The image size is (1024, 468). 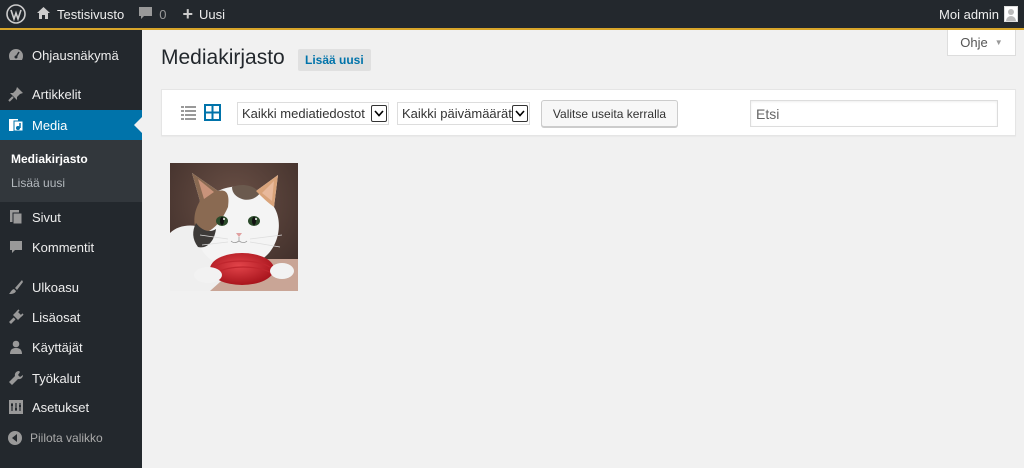 What do you see at coordinates (46, 217) in the screenshot?
I see `sidebar-item-label: Sivut` at bounding box center [46, 217].